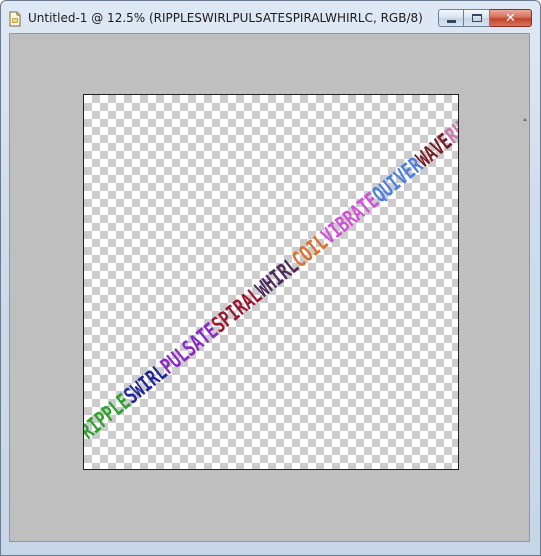  I want to click on canvas-word-vibrate: VIBRATE, so click(350, 219).